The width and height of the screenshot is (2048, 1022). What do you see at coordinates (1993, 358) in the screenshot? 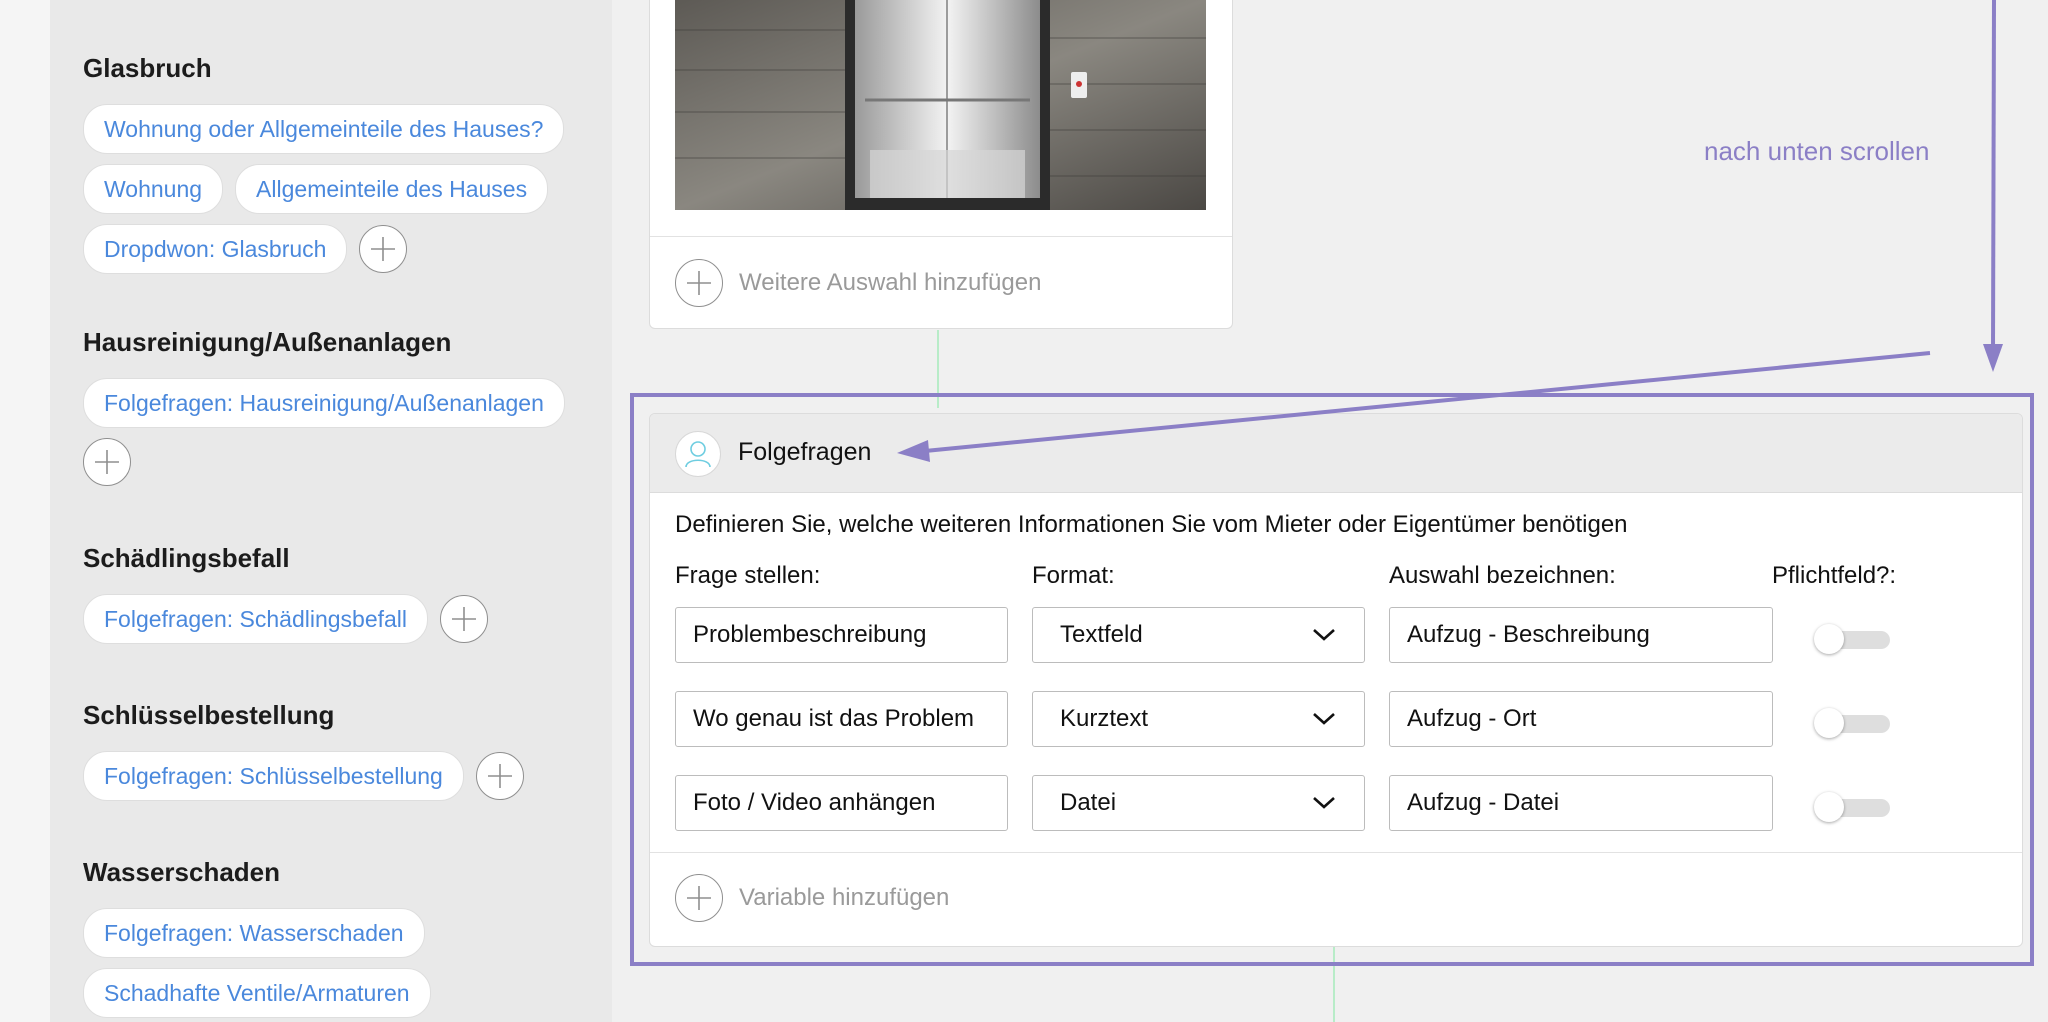
I see `down-arrow-head` at bounding box center [1993, 358].